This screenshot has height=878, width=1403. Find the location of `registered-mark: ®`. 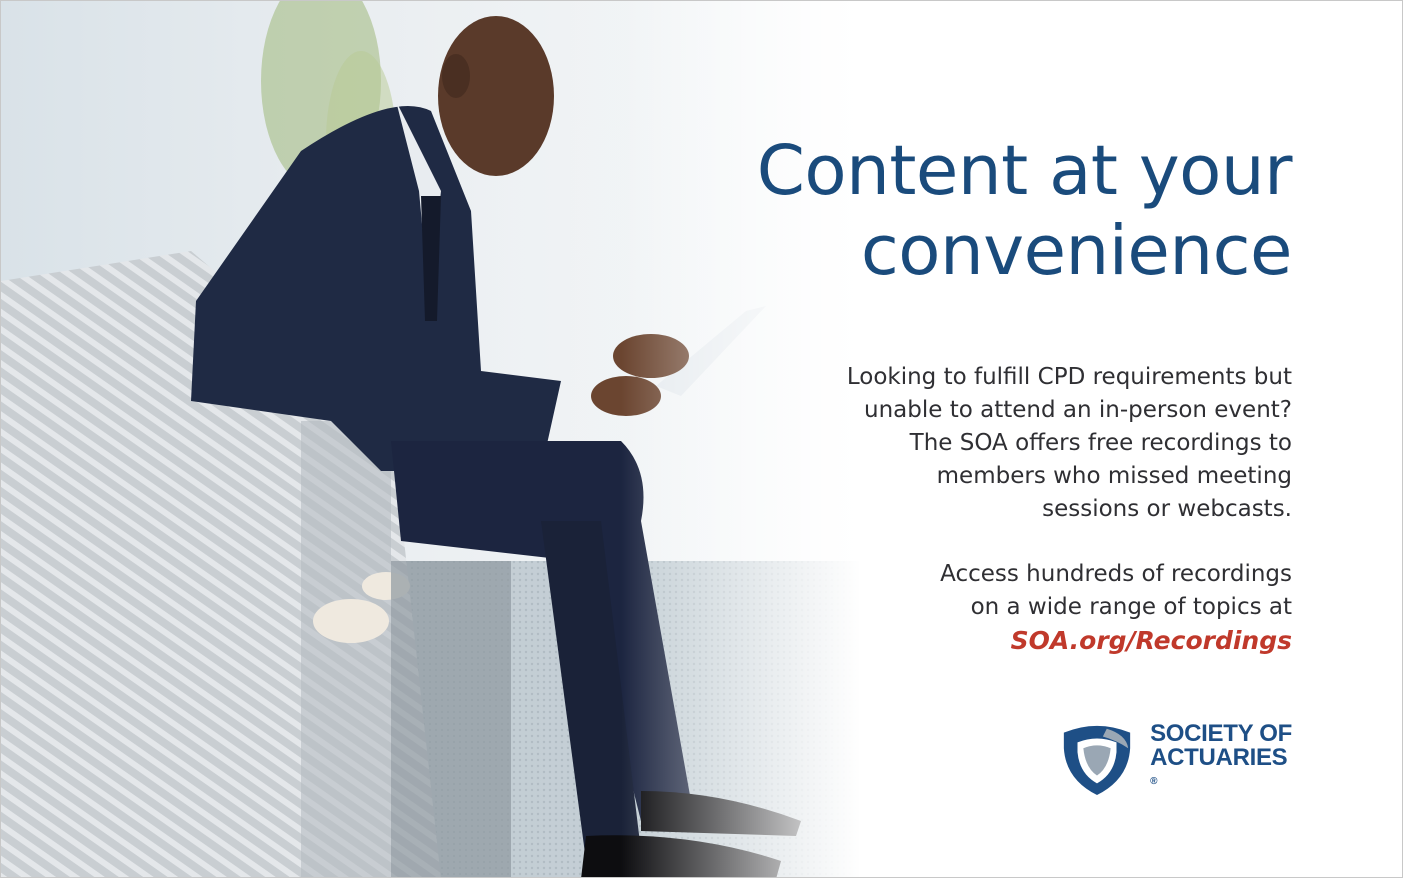

registered-mark: ® is located at coordinates (1154, 781).